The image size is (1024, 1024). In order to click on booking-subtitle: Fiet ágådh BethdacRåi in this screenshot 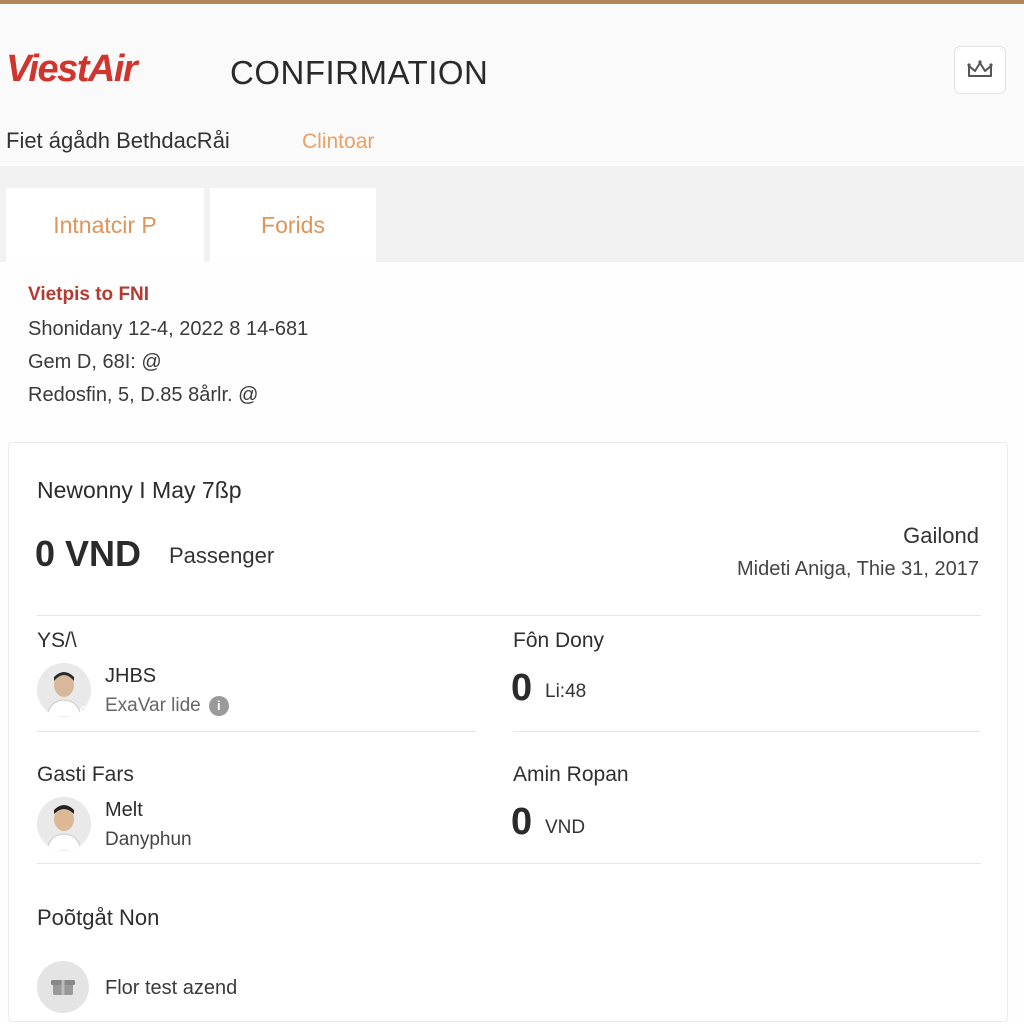, I will do `click(118, 140)`.